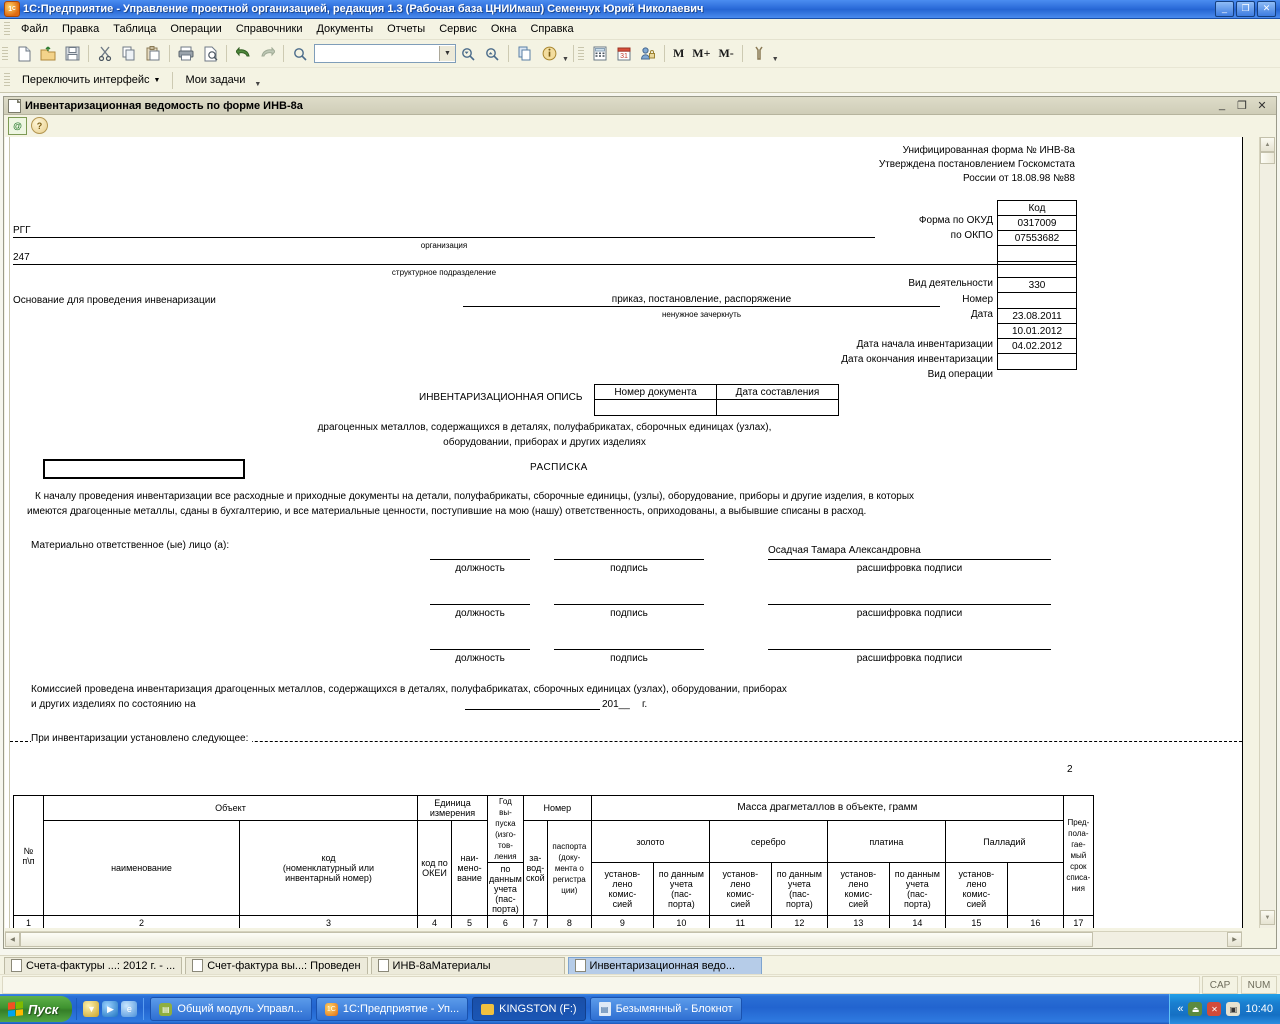  What do you see at coordinates (629, 568) in the screenshot?
I see `signature-caption-1b: подпись` at bounding box center [629, 568].